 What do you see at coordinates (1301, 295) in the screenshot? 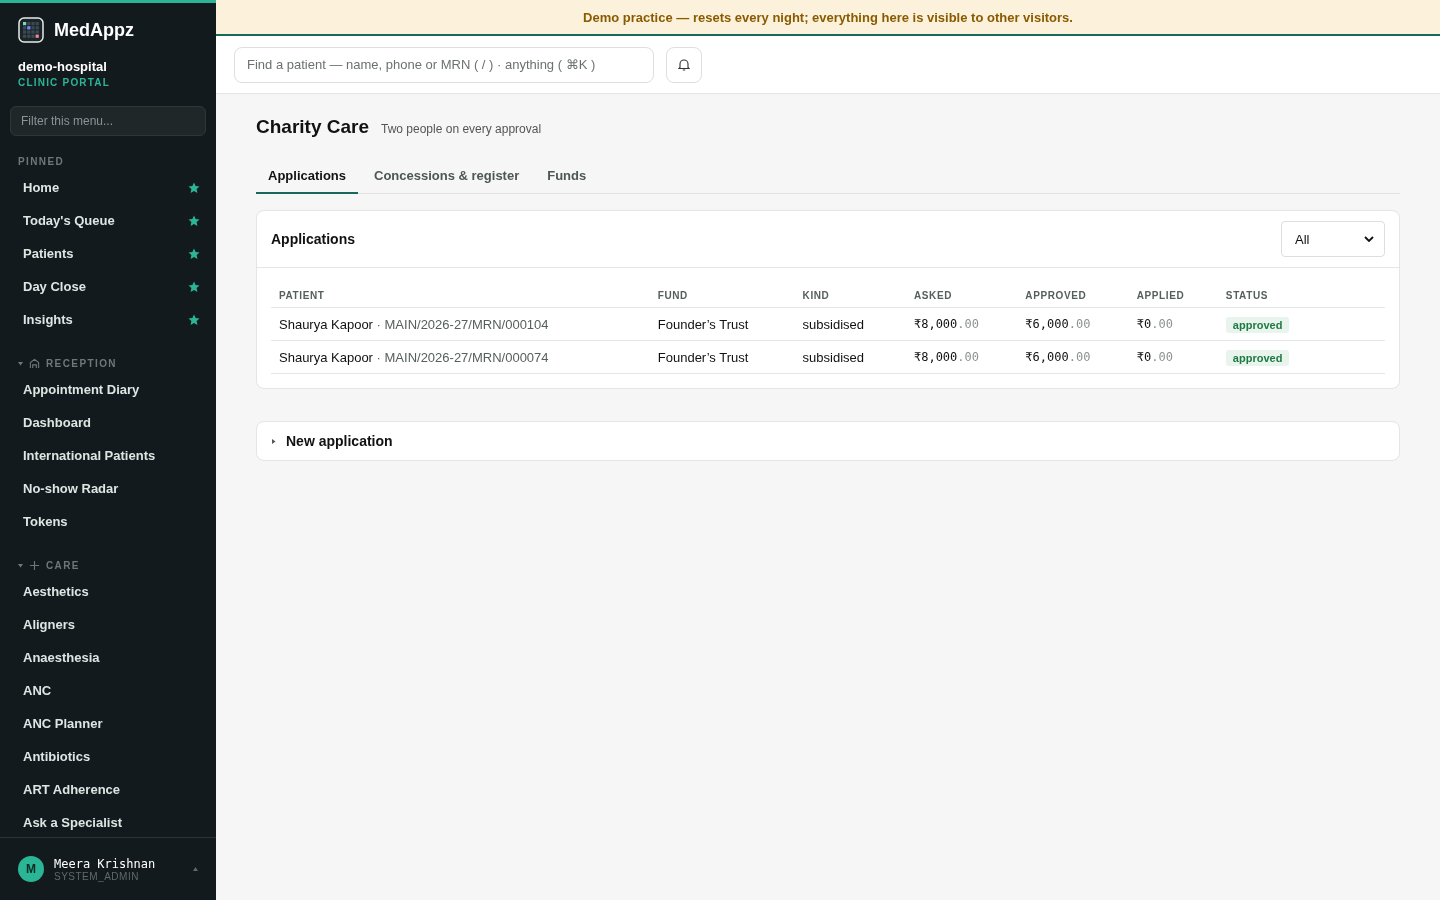
I see `column-header: STATUS` at bounding box center [1301, 295].